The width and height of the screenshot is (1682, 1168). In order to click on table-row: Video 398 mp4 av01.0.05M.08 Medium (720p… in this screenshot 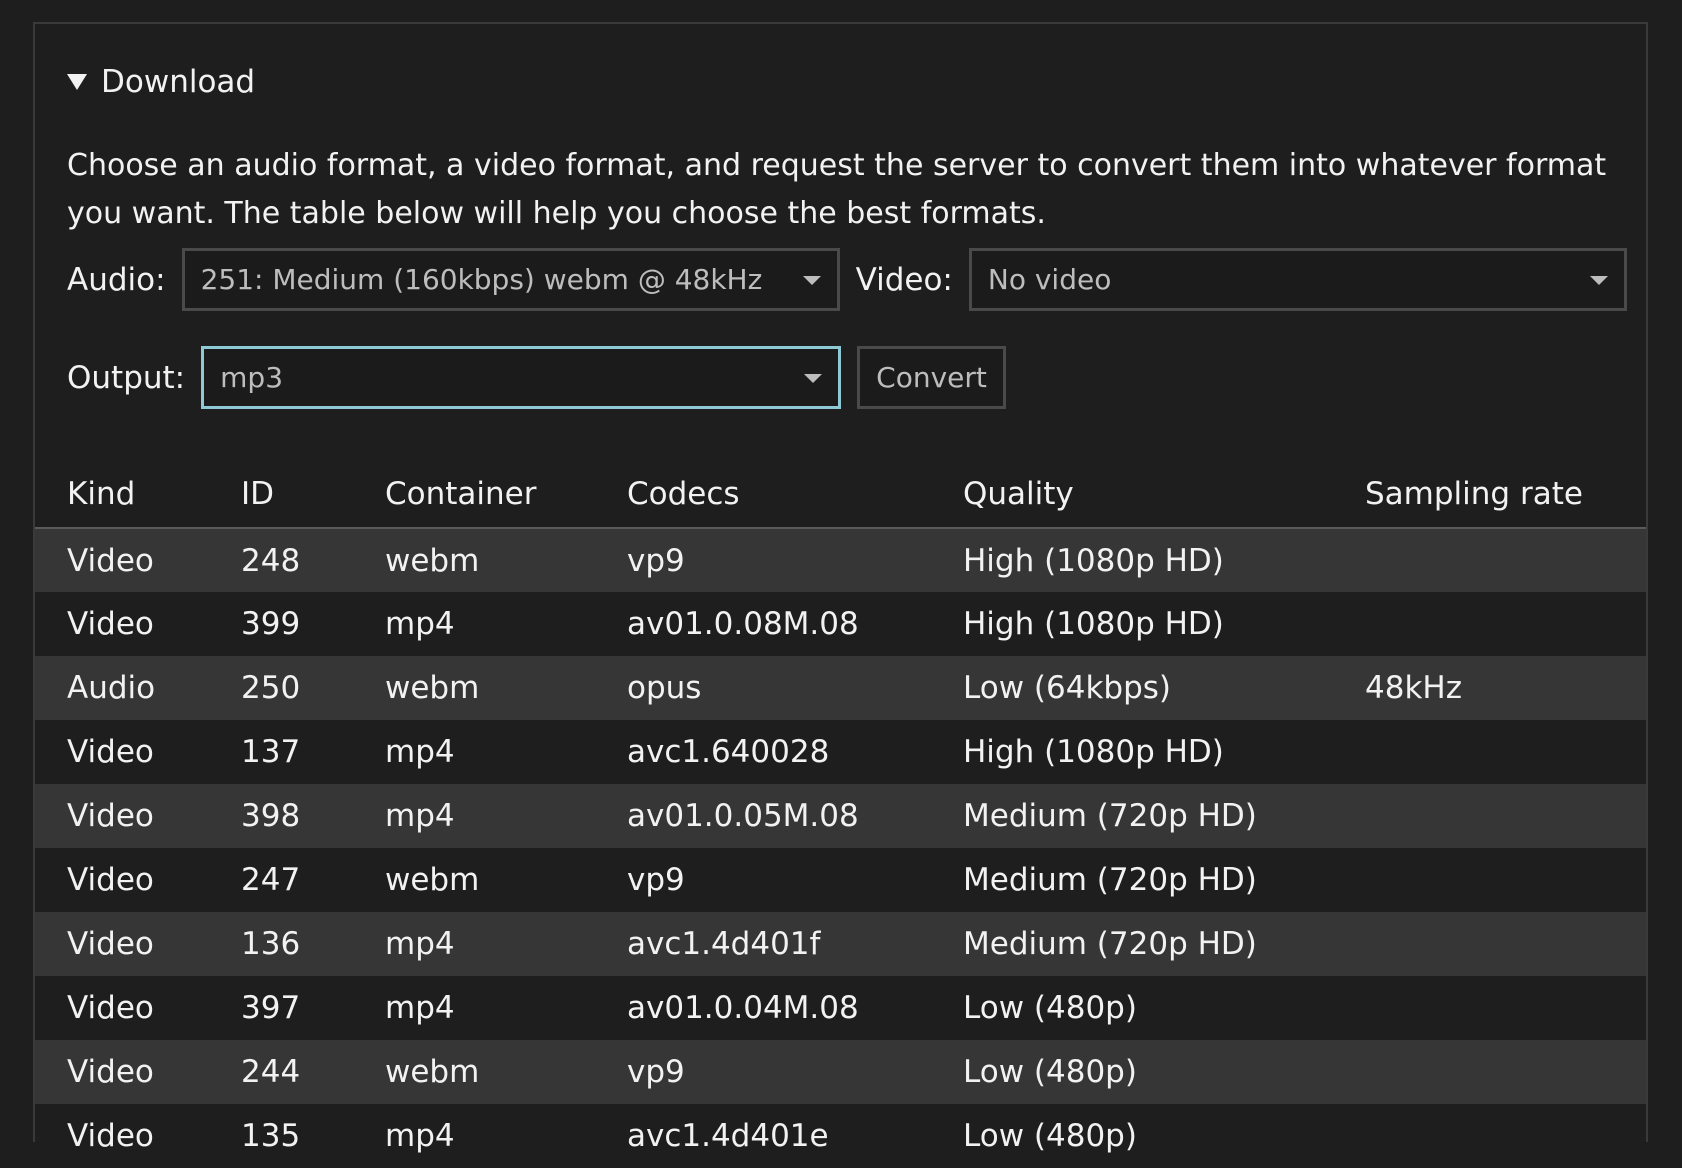, I will do `click(840, 816)`.